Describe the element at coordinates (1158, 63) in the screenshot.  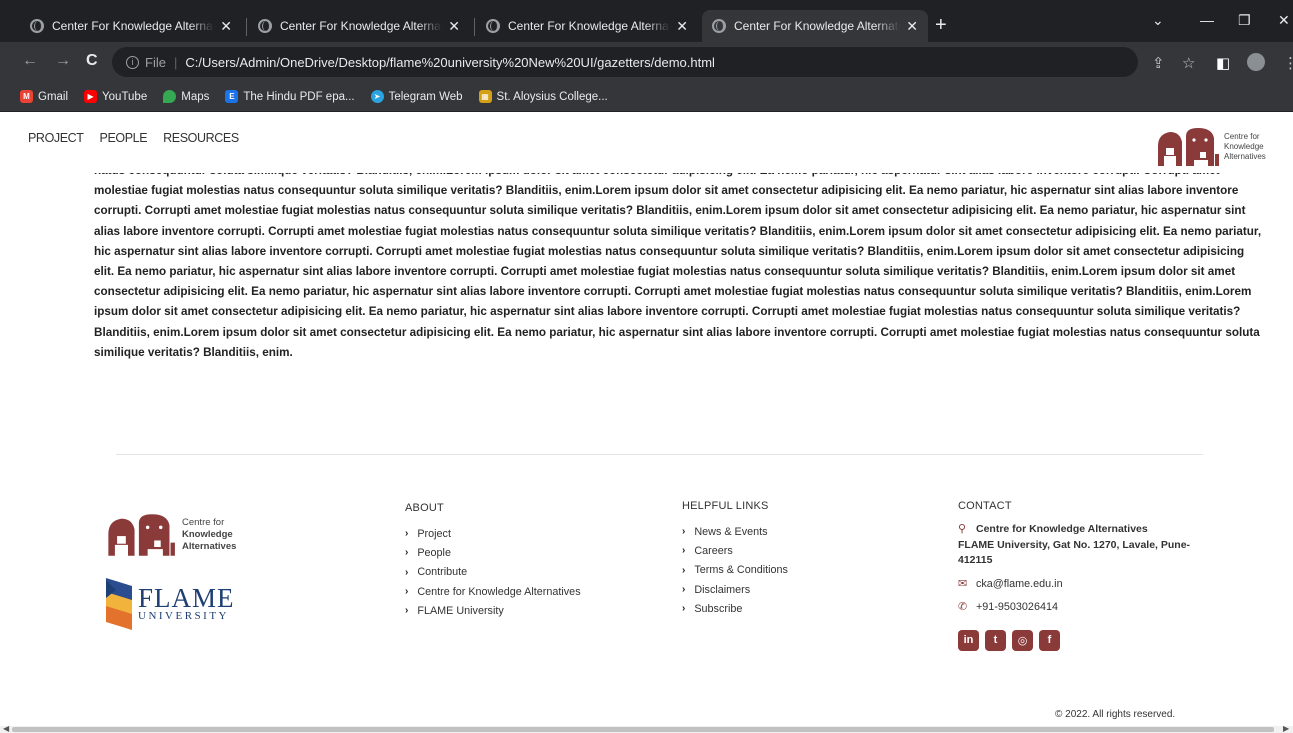
I see `share-icon: ⇪` at that location.